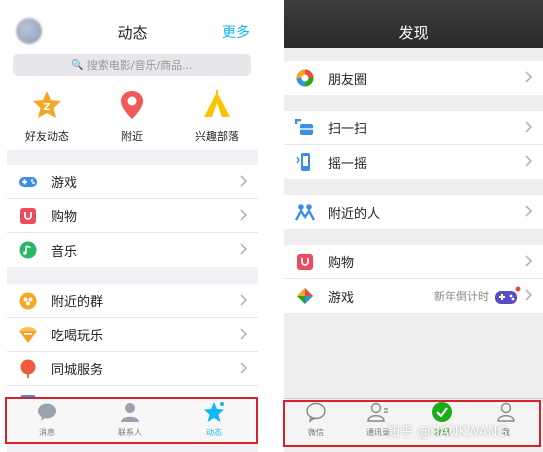  Describe the element at coordinates (413, 296) in the screenshot. I see `list-item-game: 游戏 新年倒计时` at that location.